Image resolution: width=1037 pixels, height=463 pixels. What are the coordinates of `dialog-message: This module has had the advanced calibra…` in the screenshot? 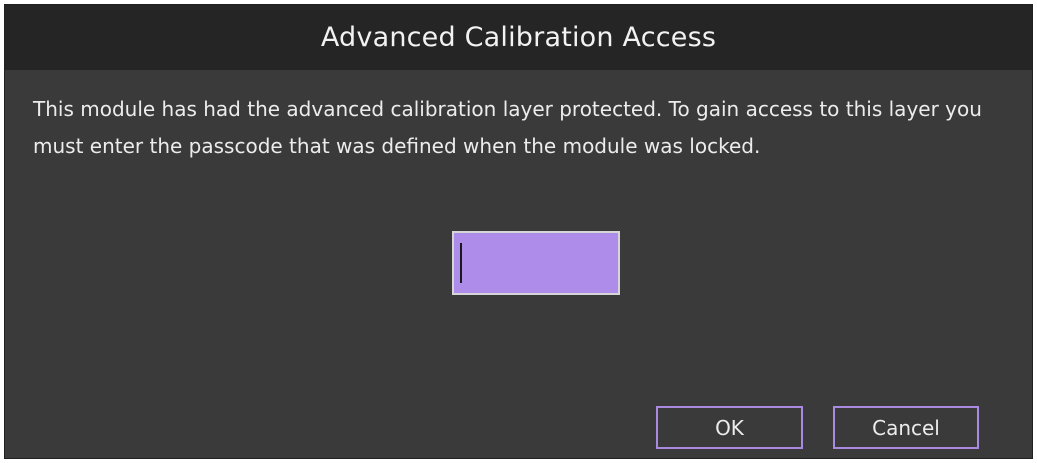 It's located at (507, 127).